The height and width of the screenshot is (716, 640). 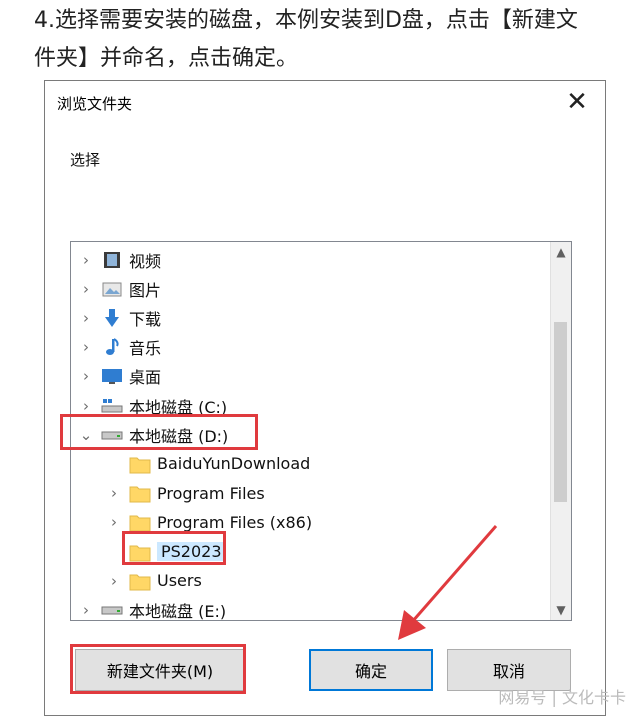 I want to click on tree-item: › Users, so click(x=136, y=580).